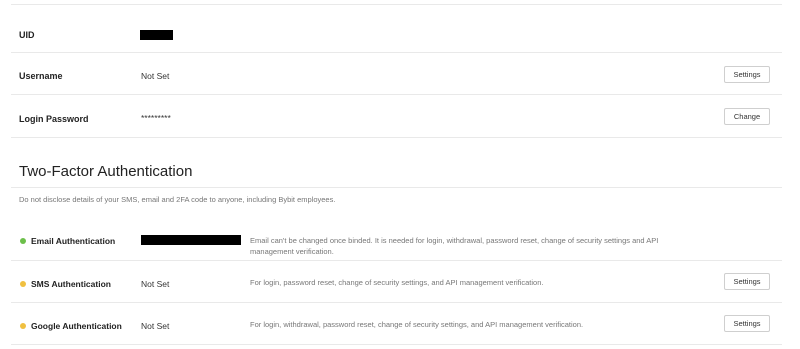 The image size is (800, 349). Describe the element at coordinates (396, 29) in the screenshot. I see `uid-row: UID` at that location.